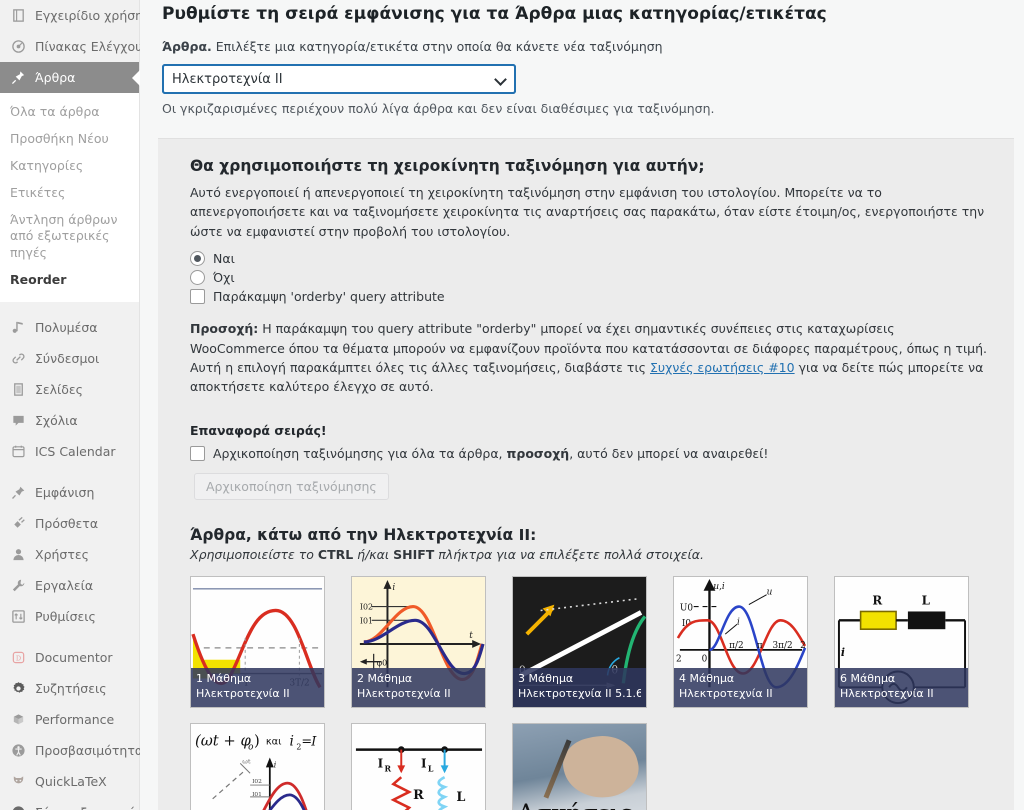 Image resolution: width=1024 pixels, height=810 pixels. What do you see at coordinates (736, 646) in the screenshot?
I see `svg-text: π/2` at bounding box center [736, 646].